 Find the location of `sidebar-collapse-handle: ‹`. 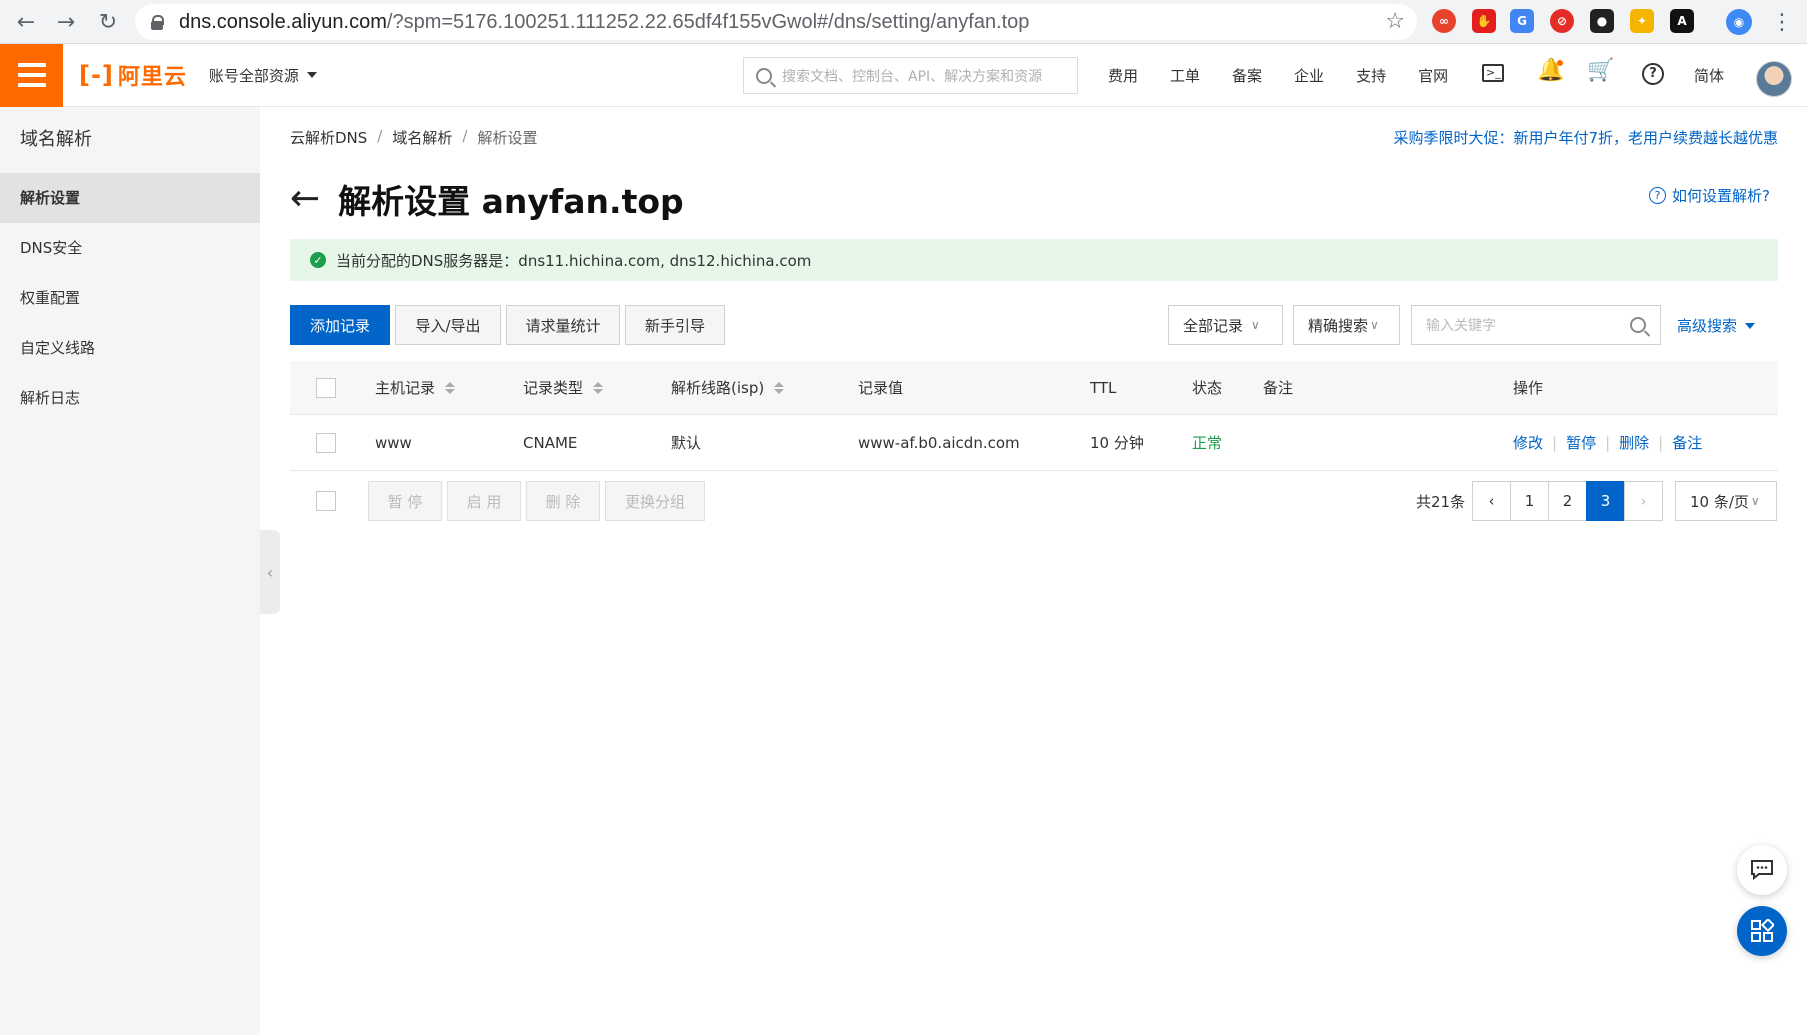

sidebar-collapse-handle: ‹ is located at coordinates (270, 572).